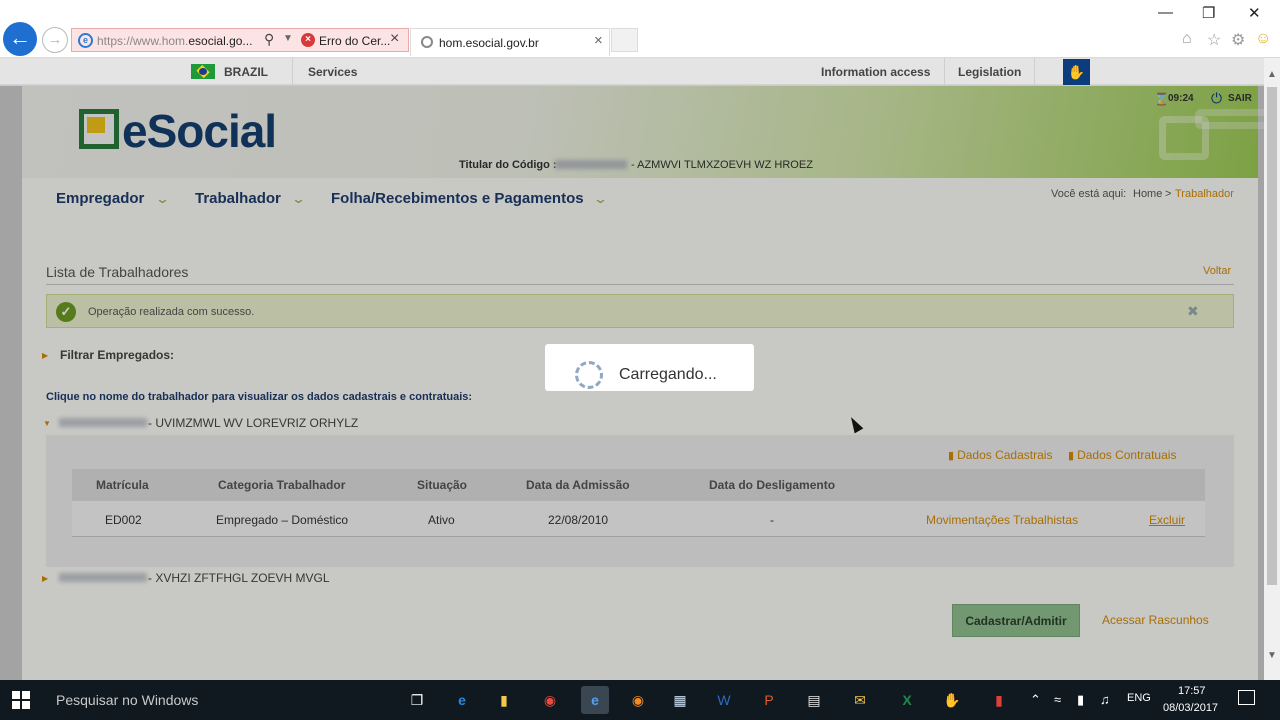 The height and width of the screenshot is (720, 1280). I want to click on ie-site-icon: e, so click(85, 40).